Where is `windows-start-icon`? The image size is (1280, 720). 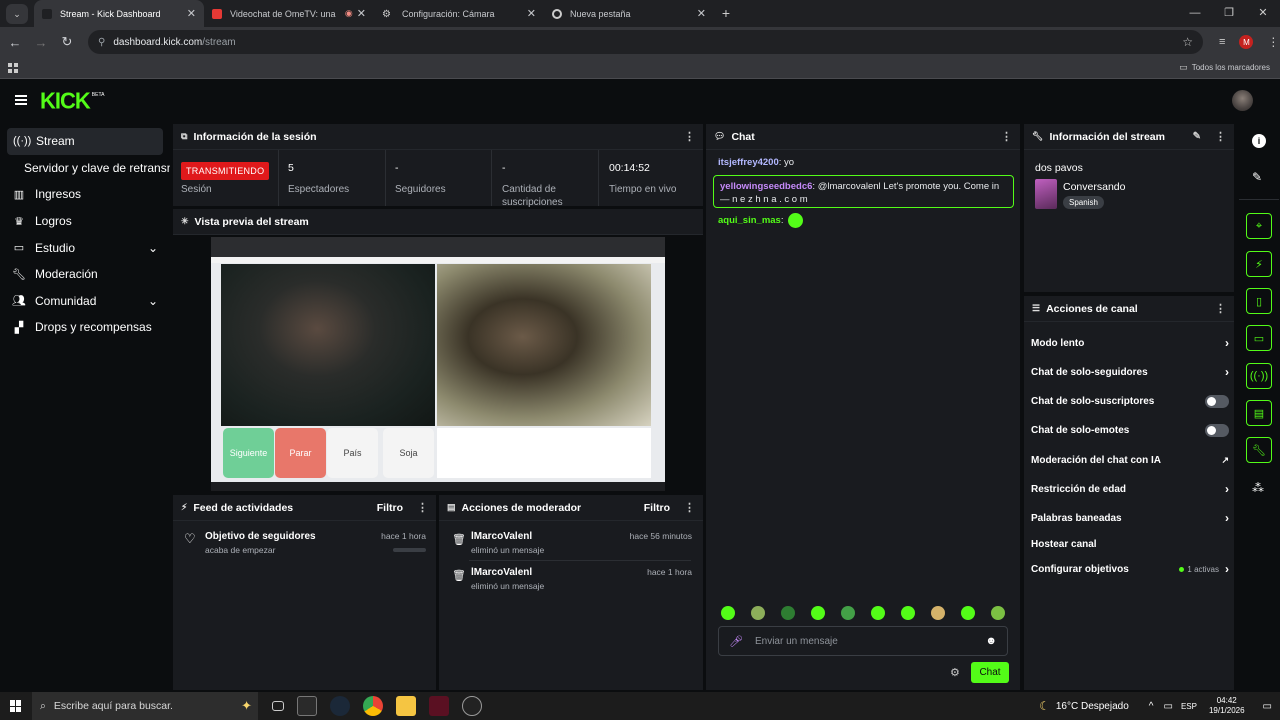 windows-start-icon is located at coordinates (16, 706).